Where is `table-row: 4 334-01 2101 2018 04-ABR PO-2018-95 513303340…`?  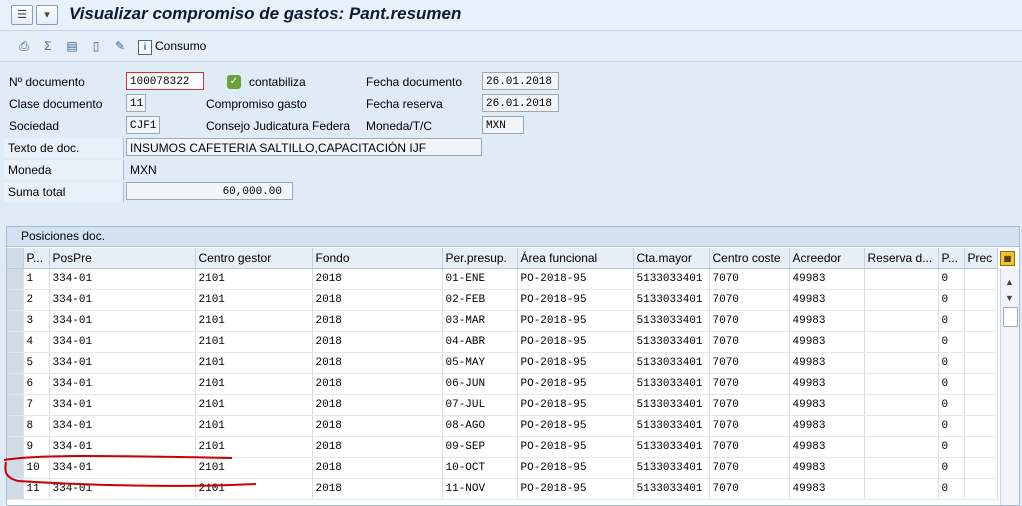
table-row: 4 334-01 2101 2018 04-ABR PO-2018-95 513303340… is located at coordinates (502, 342).